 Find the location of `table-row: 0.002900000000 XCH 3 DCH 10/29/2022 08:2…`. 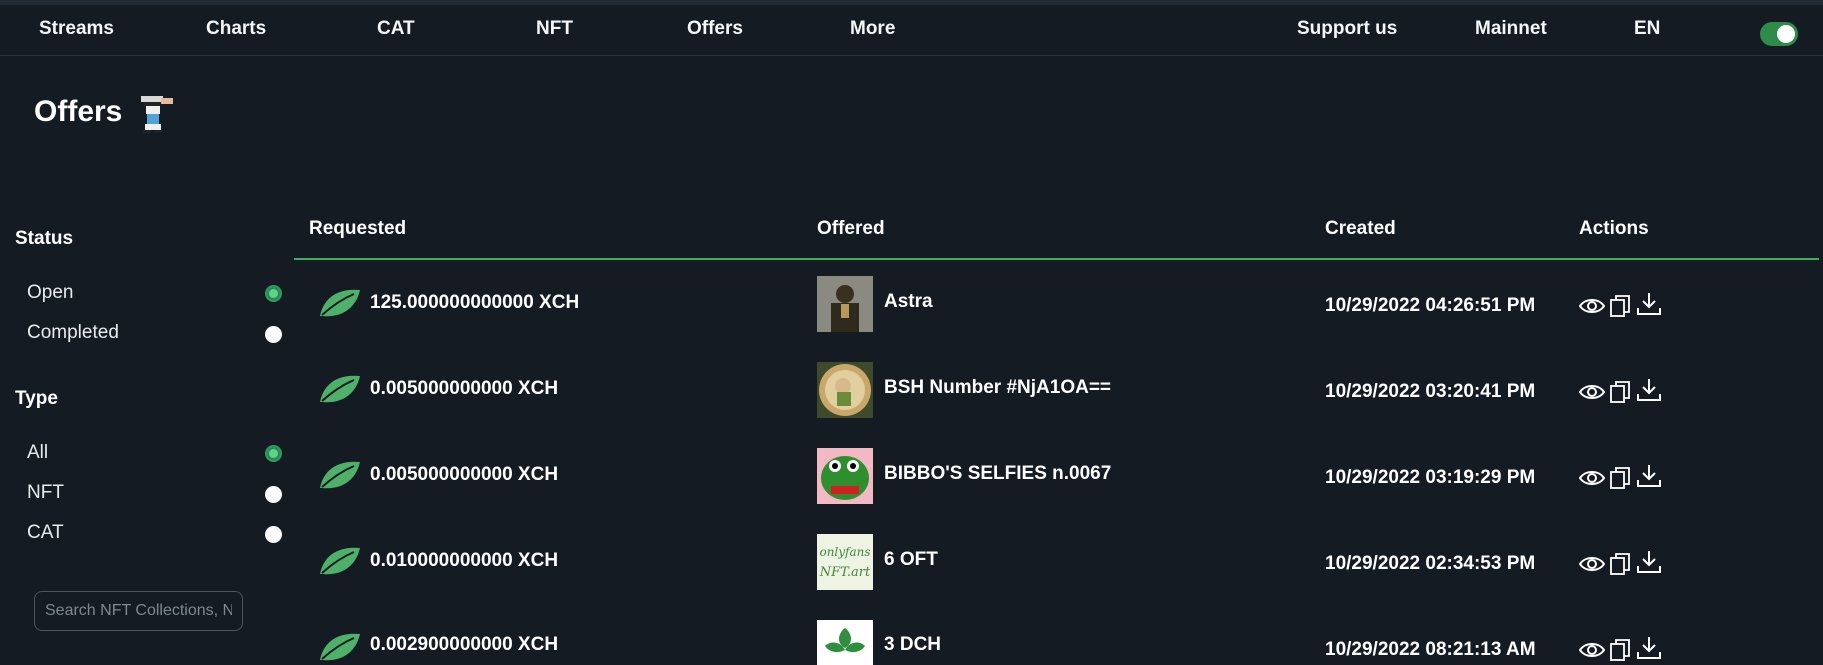

table-row: 0.002900000000 XCH 3 DCH 10/29/2022 08:2… is located at coordinates (1056, 637).